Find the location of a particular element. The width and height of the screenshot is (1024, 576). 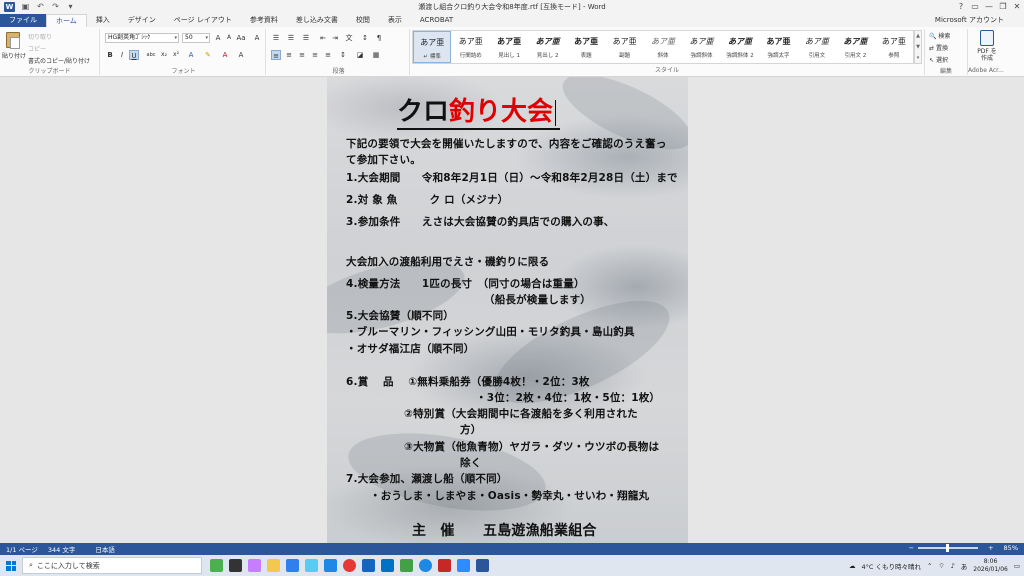

find-button: 🔍 検索 is located at coordinates (939, 35).